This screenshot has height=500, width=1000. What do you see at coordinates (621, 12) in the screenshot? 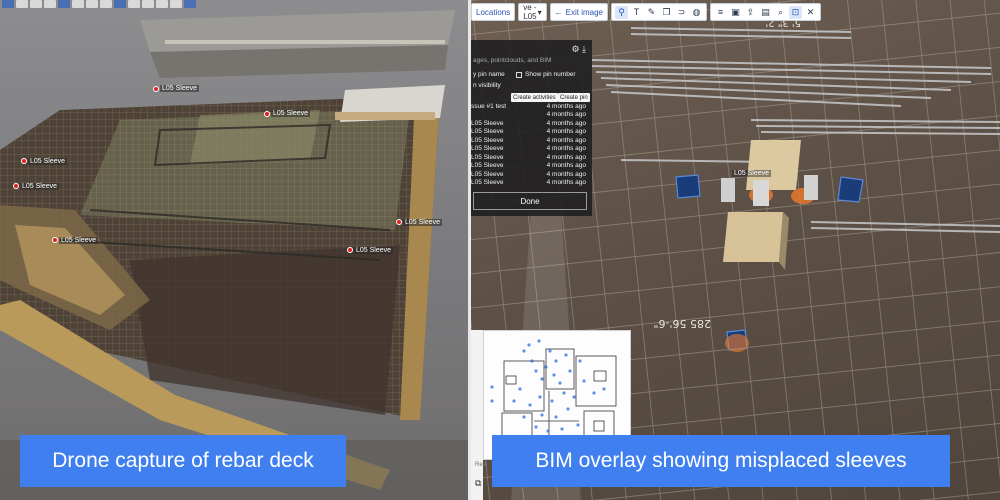
I see `location-pin-icon: ⚲` at bounding box center [621, 12].